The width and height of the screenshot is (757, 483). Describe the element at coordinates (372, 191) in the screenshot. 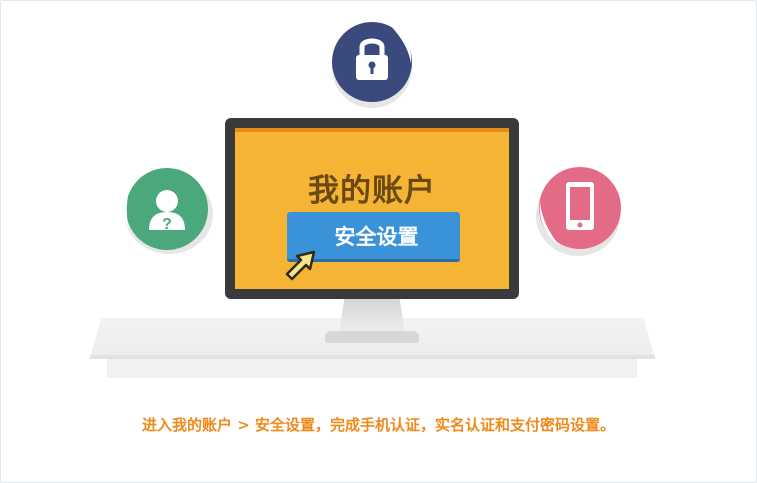

I see `screen-title: 我的账户` at that location.